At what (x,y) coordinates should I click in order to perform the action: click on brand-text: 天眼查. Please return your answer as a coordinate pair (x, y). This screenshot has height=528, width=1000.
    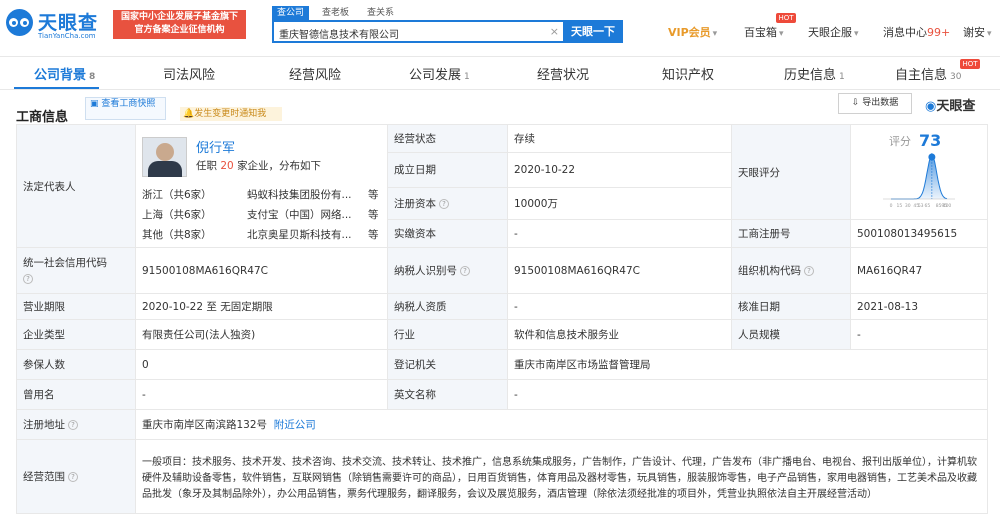
    Looking at the image, I should click on (956, 106).